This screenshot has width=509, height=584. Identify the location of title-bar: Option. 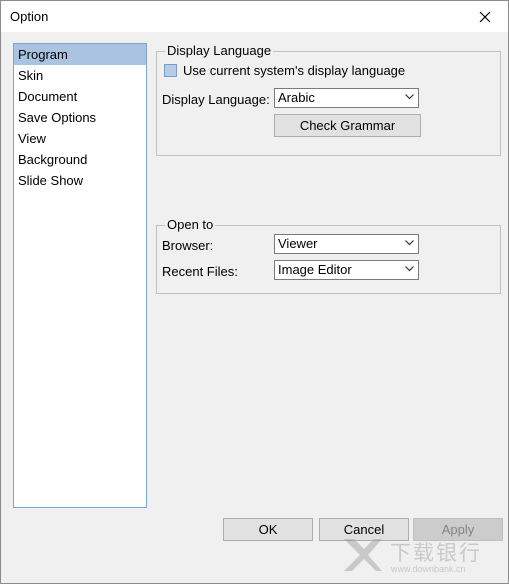
(254, 16).